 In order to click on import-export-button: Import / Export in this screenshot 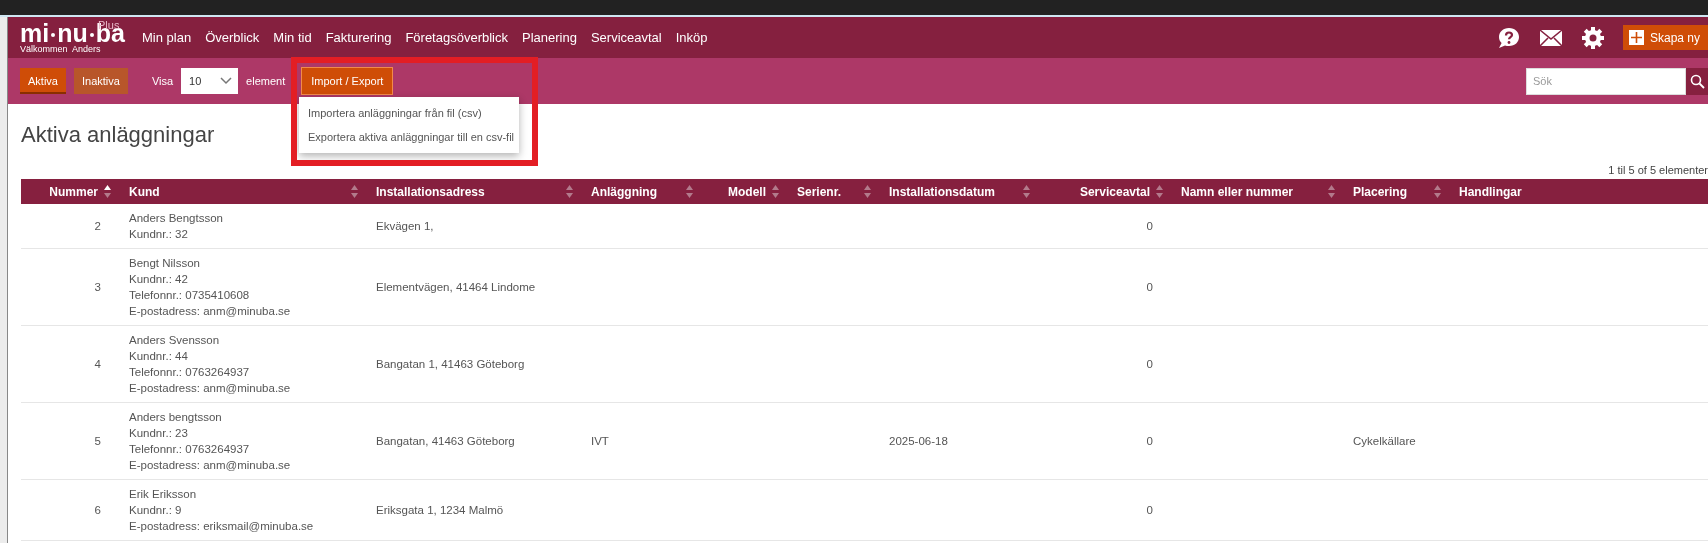, I will do `click(347, 81)`.